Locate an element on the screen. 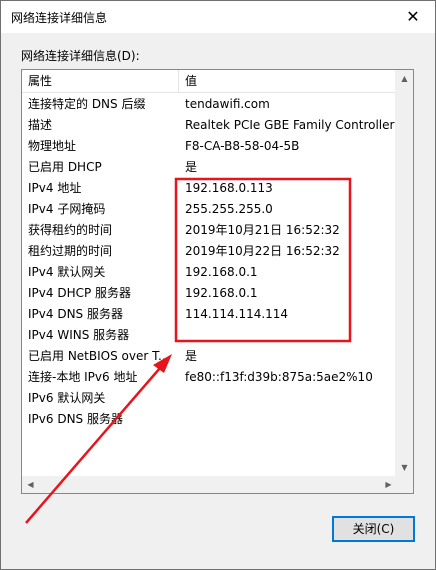  property-name: IPv6 默认网关 is located at coordinates (67, 398).